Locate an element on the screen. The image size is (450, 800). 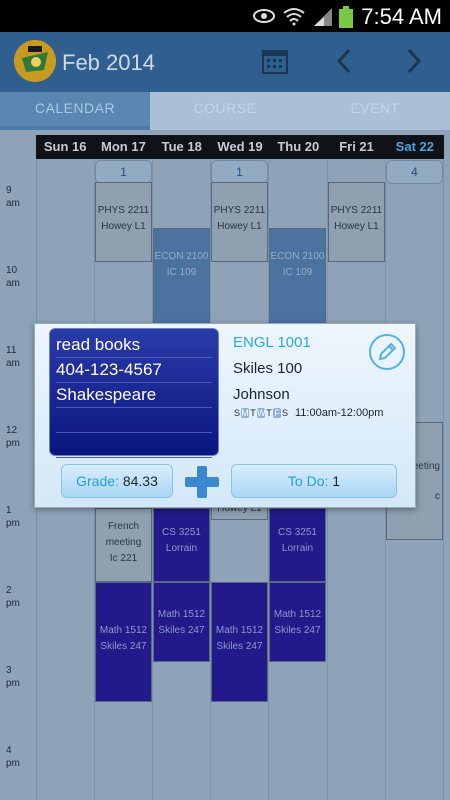
course-code: ENGL 1001 is located at coordinates (272, 342).